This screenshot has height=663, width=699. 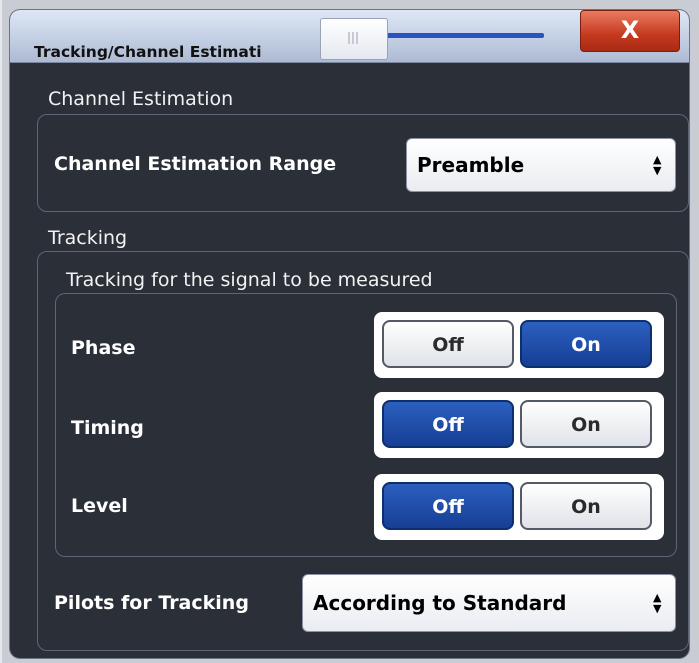 What do you see at coordinates (195, 164) in the screenshot?
I see `channel-estimation-range-label: Channel Estimation Range` at bounding box center [195, 164].